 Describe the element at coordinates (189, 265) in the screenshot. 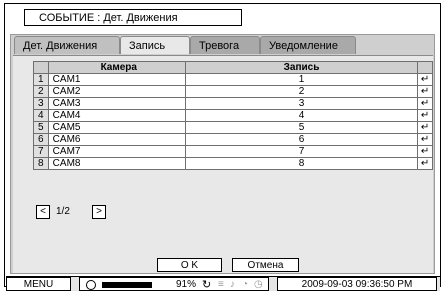

I see `ok-button: O K` at that location.